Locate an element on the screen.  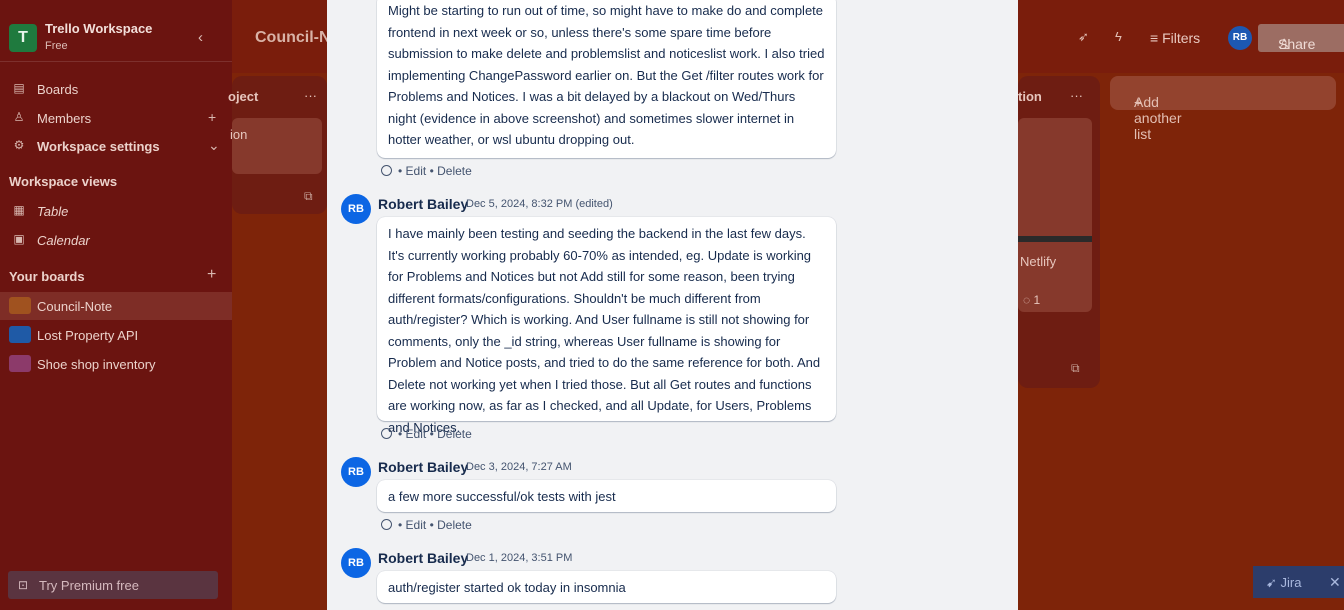
list: tion ··· Netlify ◌ 1 ⧉ is located at coordinates (1059, 232).